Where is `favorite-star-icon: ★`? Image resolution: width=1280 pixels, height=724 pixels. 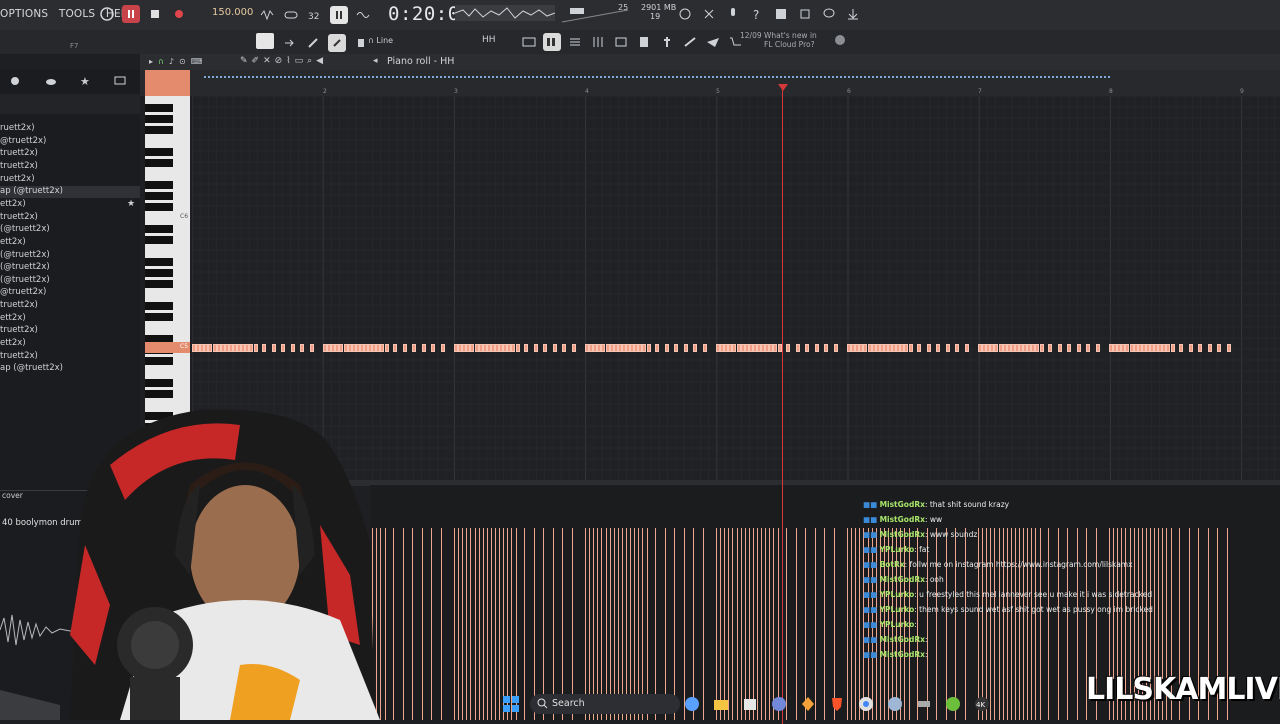
favorite-star-icon: ★ is located at coordinates (131, 204).